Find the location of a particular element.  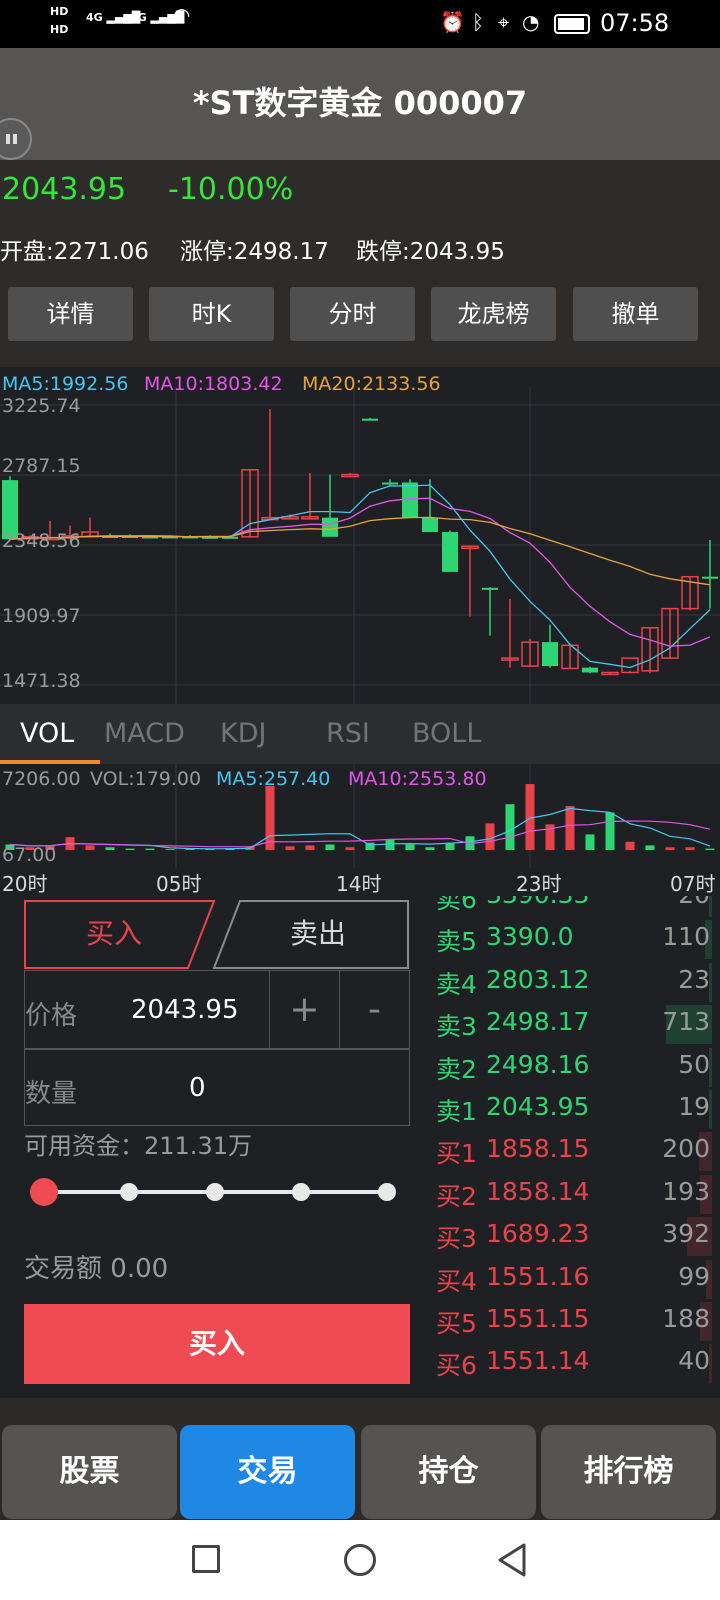

price-plus-button: + is located at coordinates (304, 1010).